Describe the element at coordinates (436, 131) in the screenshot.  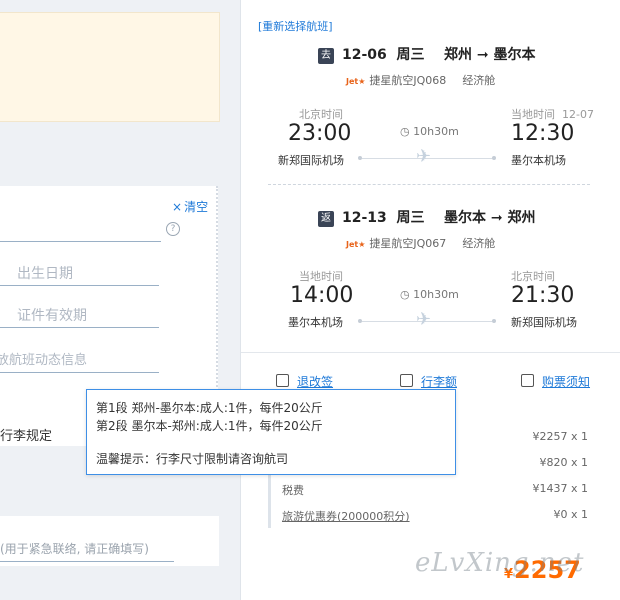
I see `outbound-duration-text: 10h30m` at that location.